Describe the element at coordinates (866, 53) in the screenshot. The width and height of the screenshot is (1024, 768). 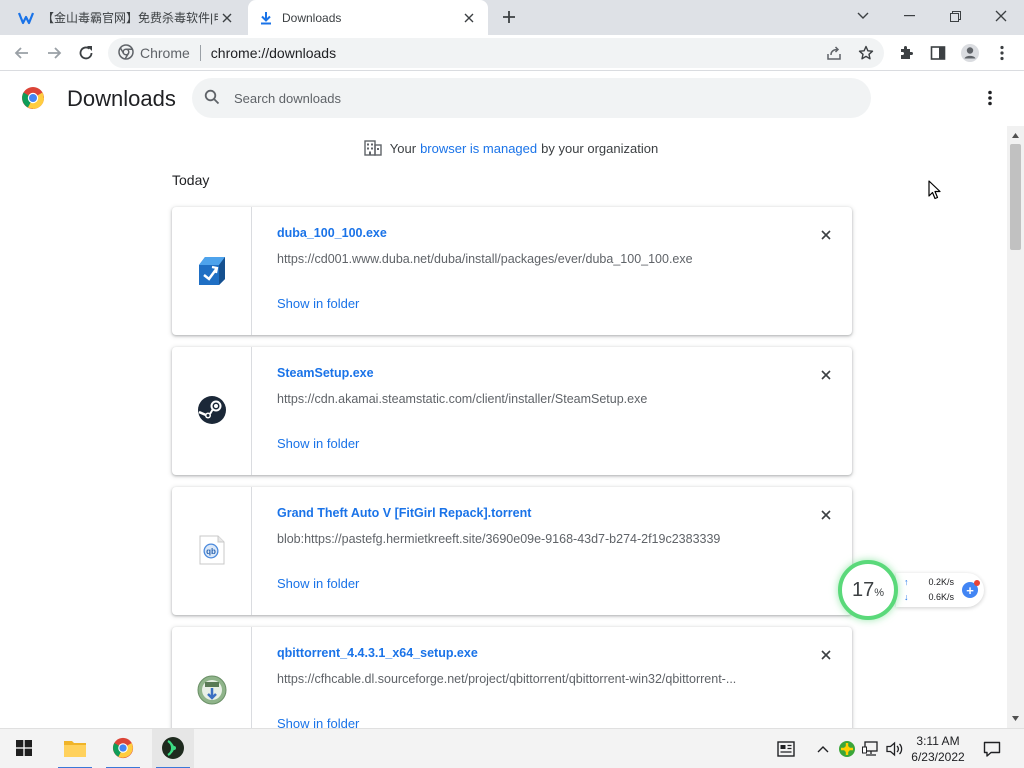
I see `bookmark-star-icon` at that location.